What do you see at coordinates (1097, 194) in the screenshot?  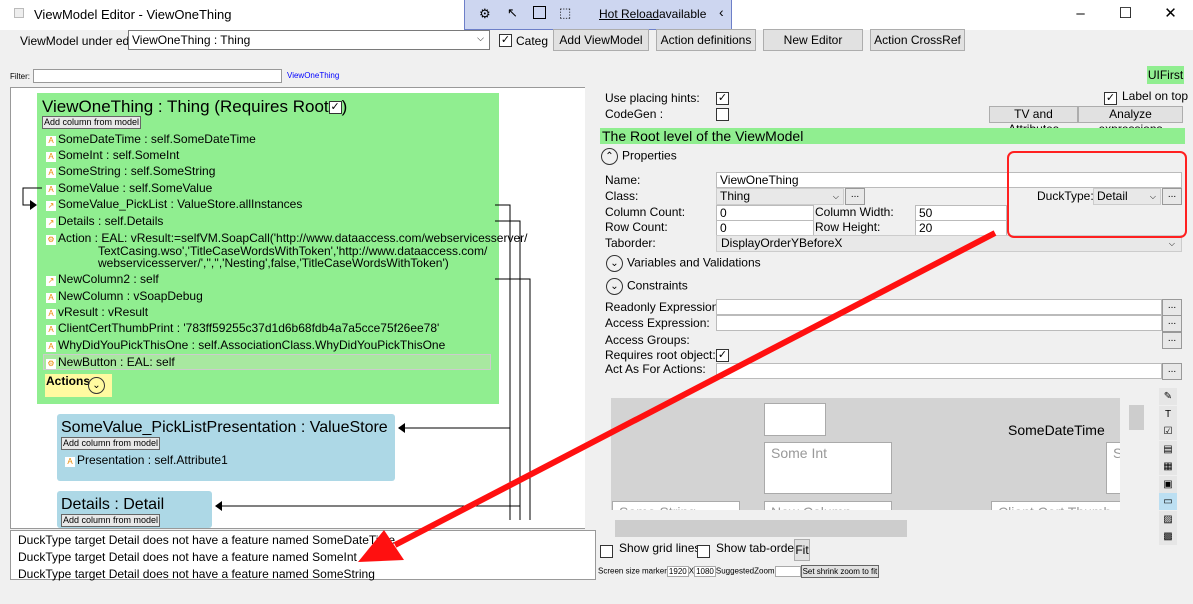 I see `highlight-rectangle` at bounding box center [1097, 194].